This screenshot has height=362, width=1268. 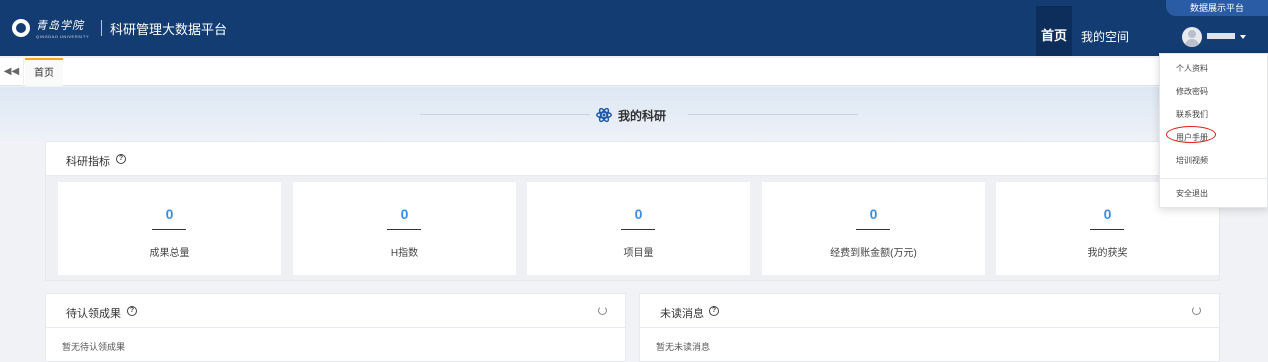 I want to click on banner-divider-right, so click(x=773, y=114).